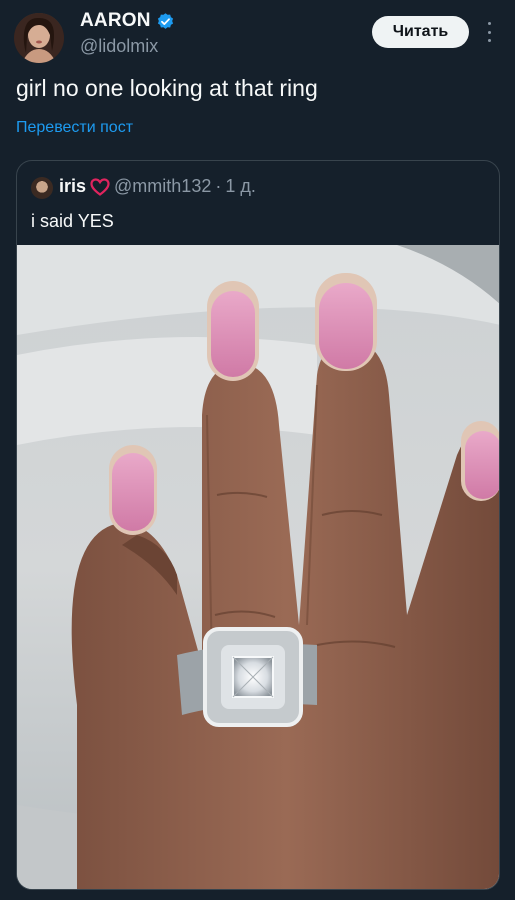  Describe the element at coordinates (42, 188) in the screenshot. I see `quoted-author-avatar` at that location.